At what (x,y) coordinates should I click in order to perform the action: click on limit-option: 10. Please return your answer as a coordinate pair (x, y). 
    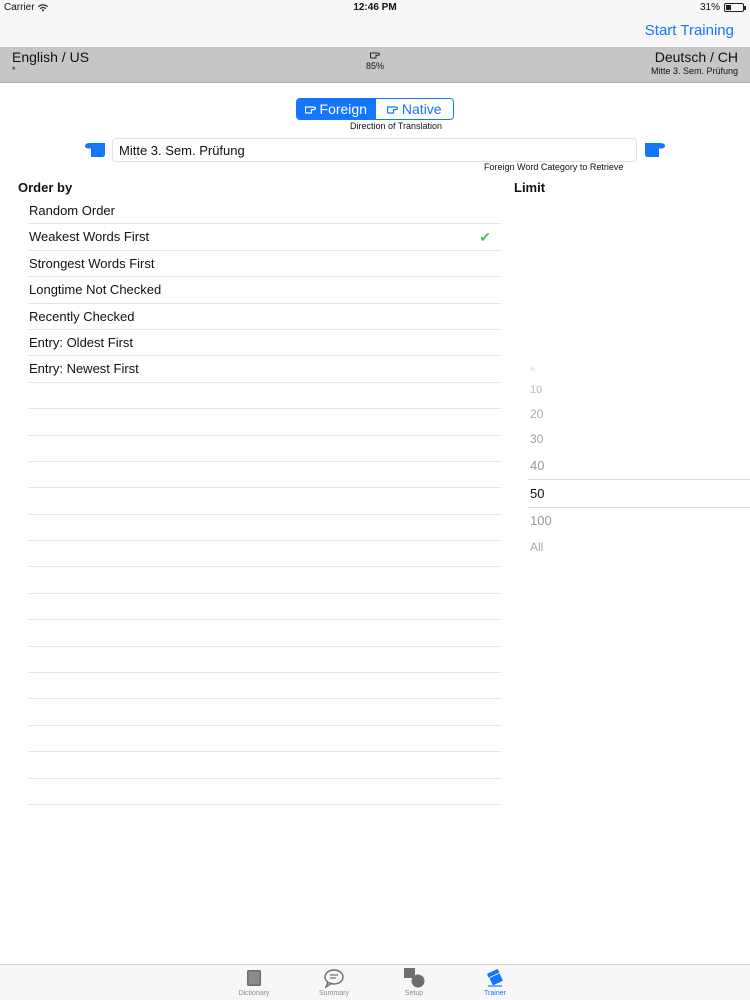
    Looking at the image, I should click on (536, 390).